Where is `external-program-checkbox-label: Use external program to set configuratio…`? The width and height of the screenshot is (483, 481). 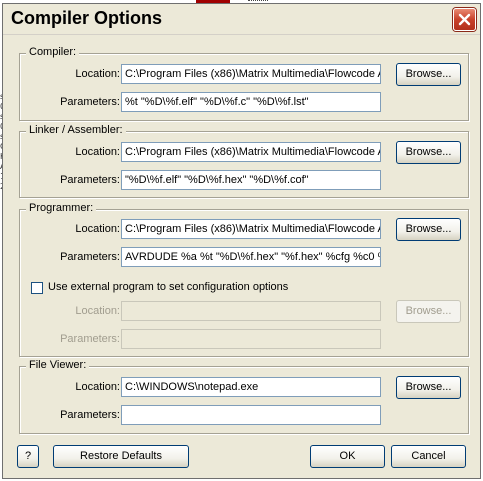
external-program-checkbox-label: Use external program to set configuratio… is located at coordinates (168, 287).